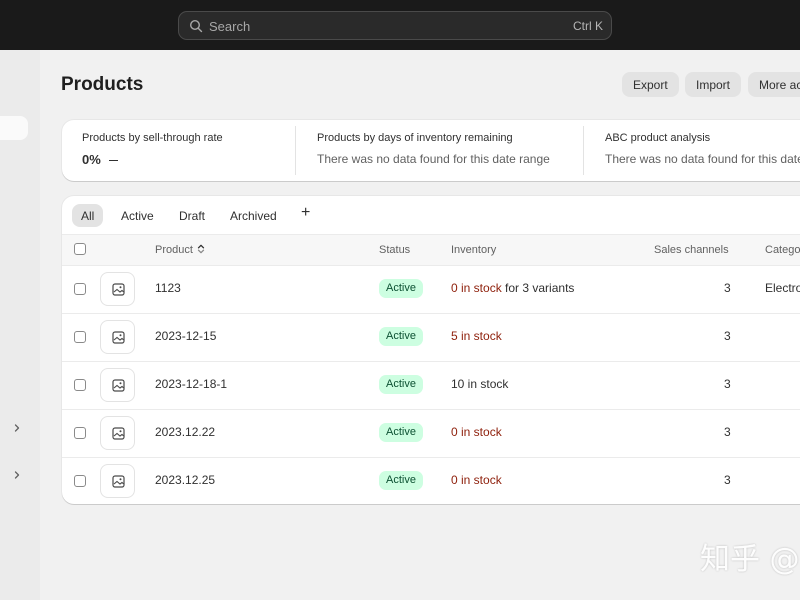 This screenshot has width=800, height=600. Describe the element at coordinates (88, 215) in the screenshot. I see `tab-all: All` at that location.